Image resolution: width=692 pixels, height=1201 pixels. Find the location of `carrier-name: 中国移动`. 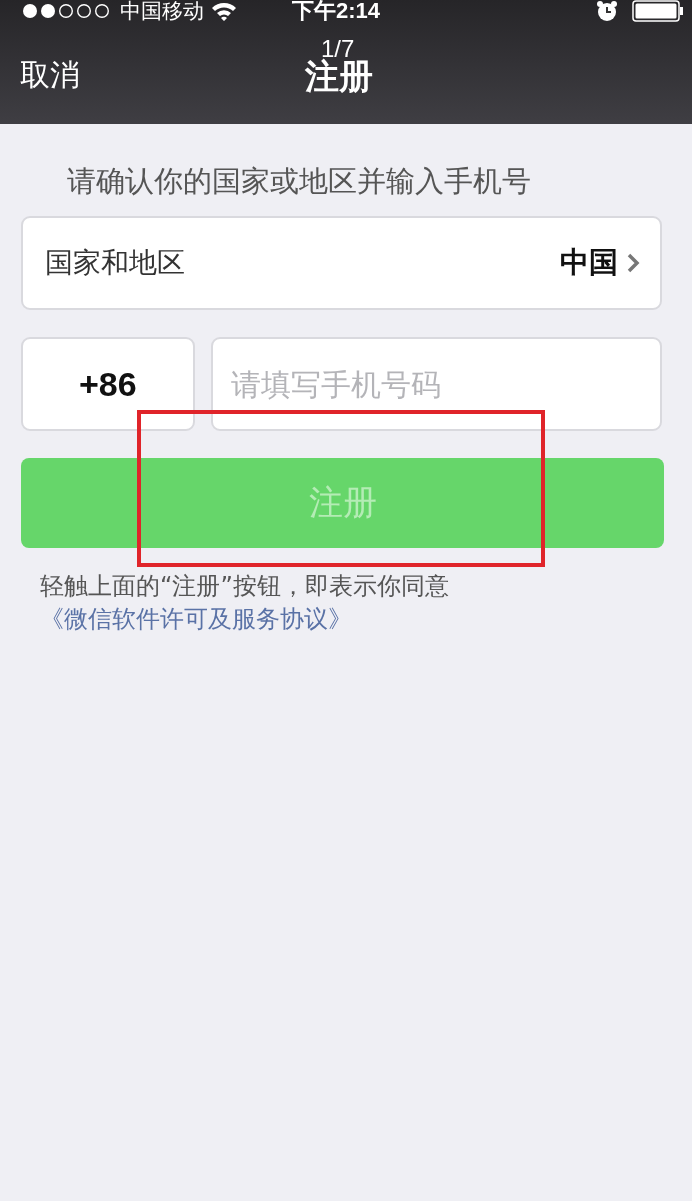

carrier-name: 中国移动 is located at coordinates (162, 11).